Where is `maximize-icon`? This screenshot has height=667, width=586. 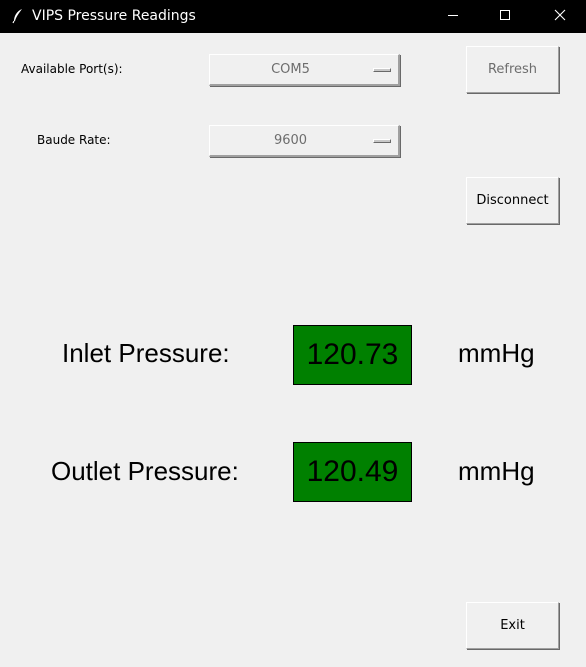 maximize-icon is located at coordinates (505, 17).